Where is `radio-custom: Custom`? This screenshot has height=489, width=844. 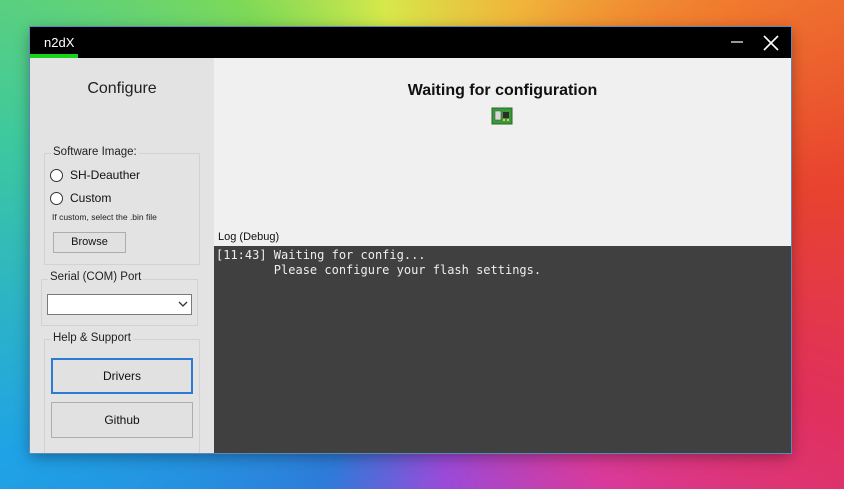 radio-custom: Custom is located at coordinates (80, 198).